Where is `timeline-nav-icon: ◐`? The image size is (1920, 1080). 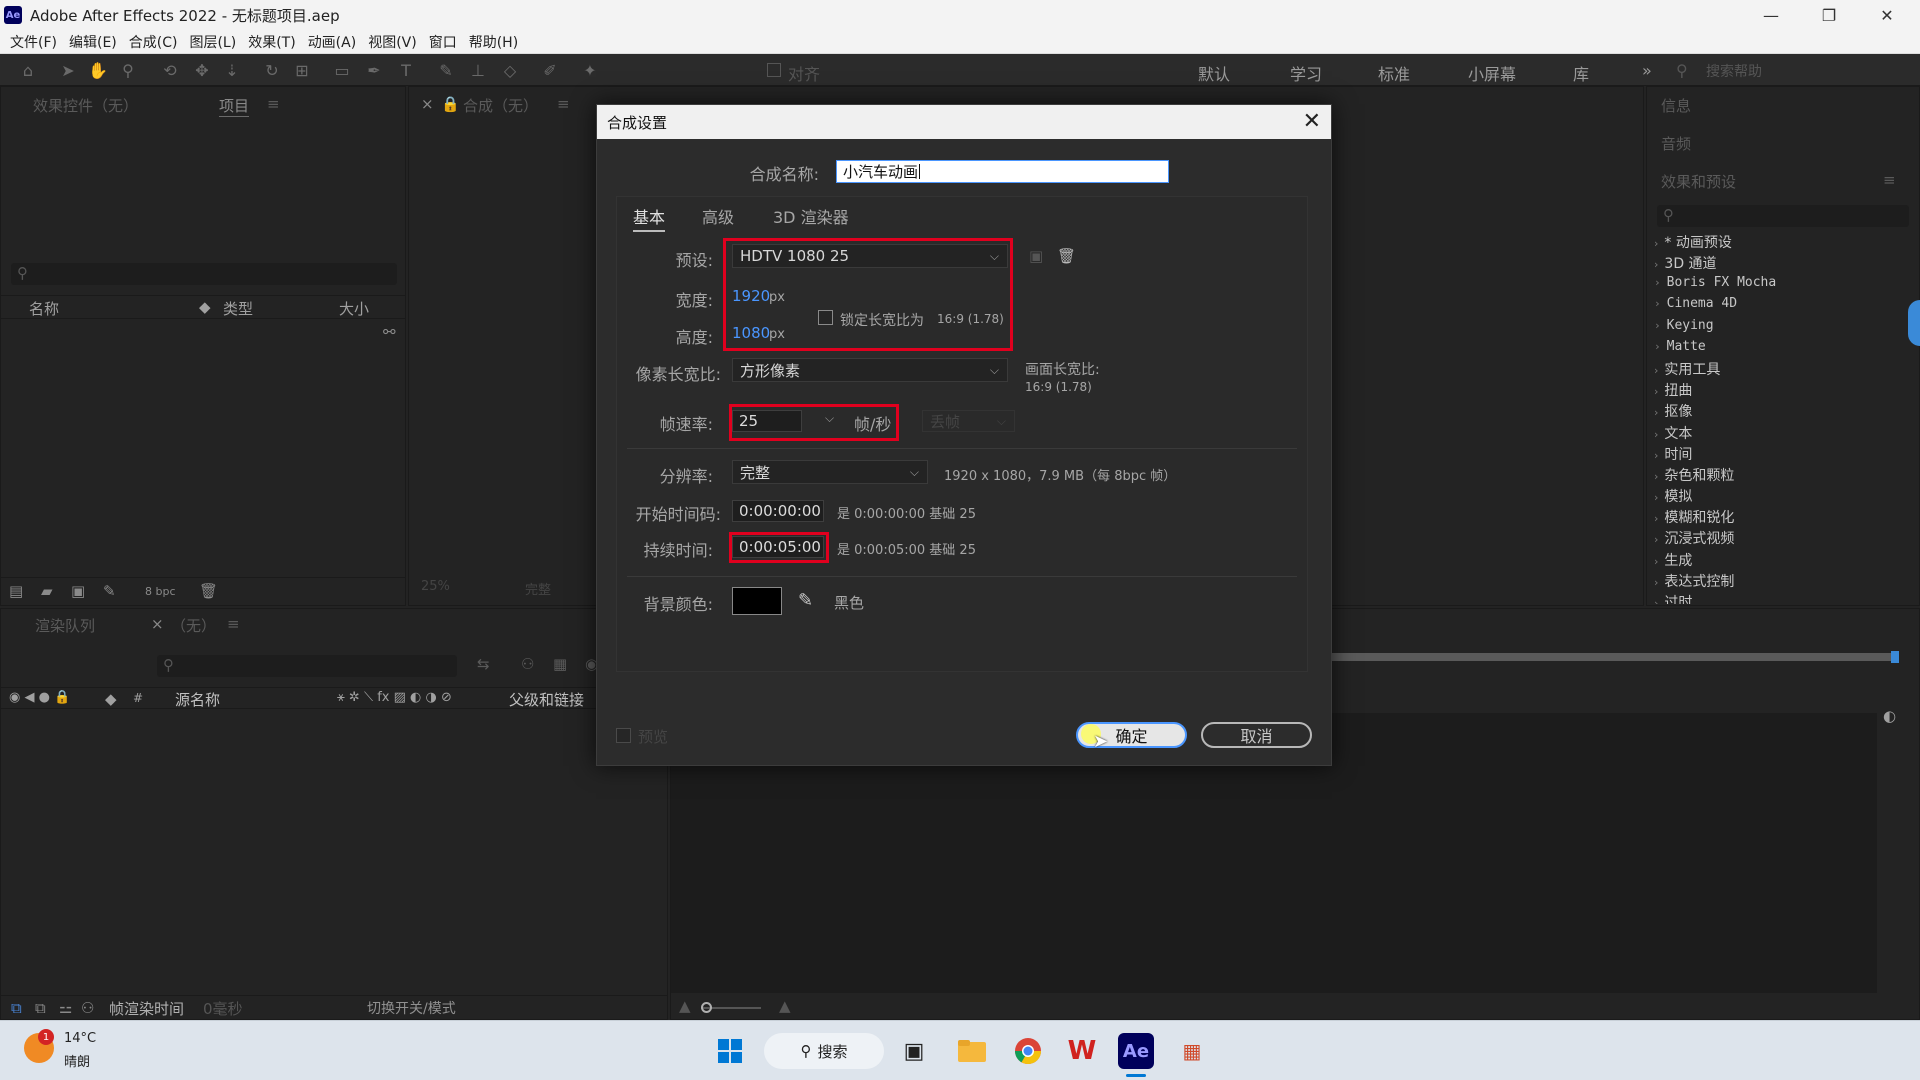 timeline-nav-icon: ◐ is located at coordinates (1893, 717).